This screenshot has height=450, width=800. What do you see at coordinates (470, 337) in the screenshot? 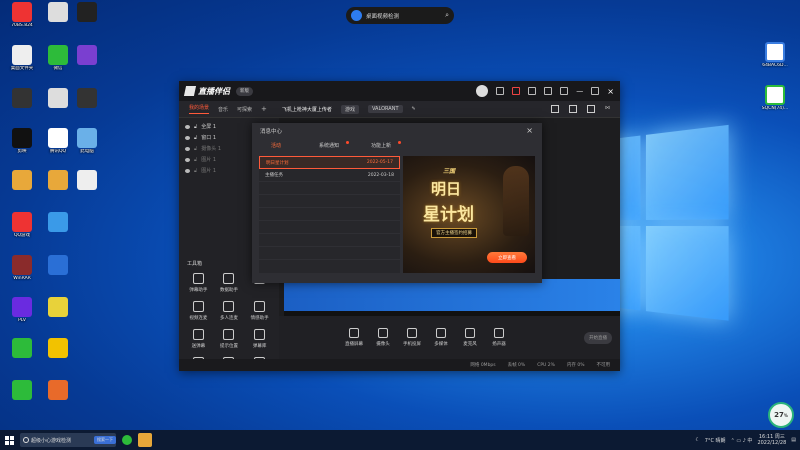
I see `source-control: 麦克风` at bounding box center [470, 337].